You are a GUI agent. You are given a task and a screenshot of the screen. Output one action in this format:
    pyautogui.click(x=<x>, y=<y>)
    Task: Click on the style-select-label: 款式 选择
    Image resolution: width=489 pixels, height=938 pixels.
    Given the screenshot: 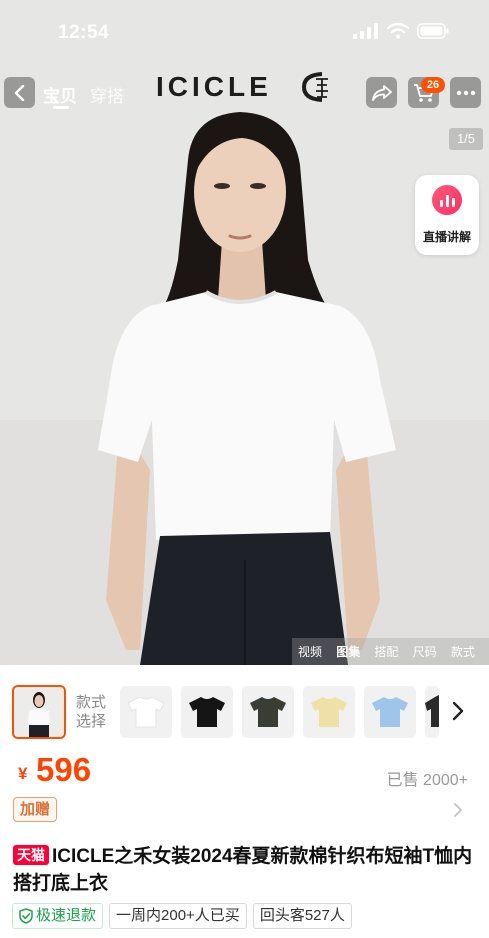 What is the action you would take?
    pyautogui.click(x=91, y=712)
    